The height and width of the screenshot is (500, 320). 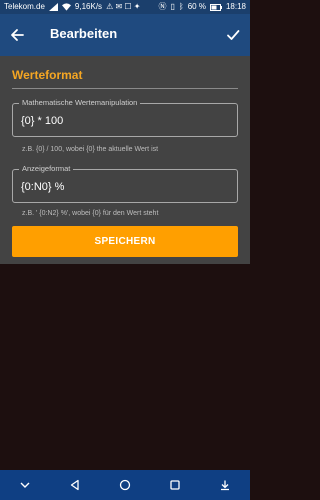 What do you see at coordinates (88, 6) in the screenshot?
I see `network-speed: 9,16K/s` at bounding box center [88, 6].